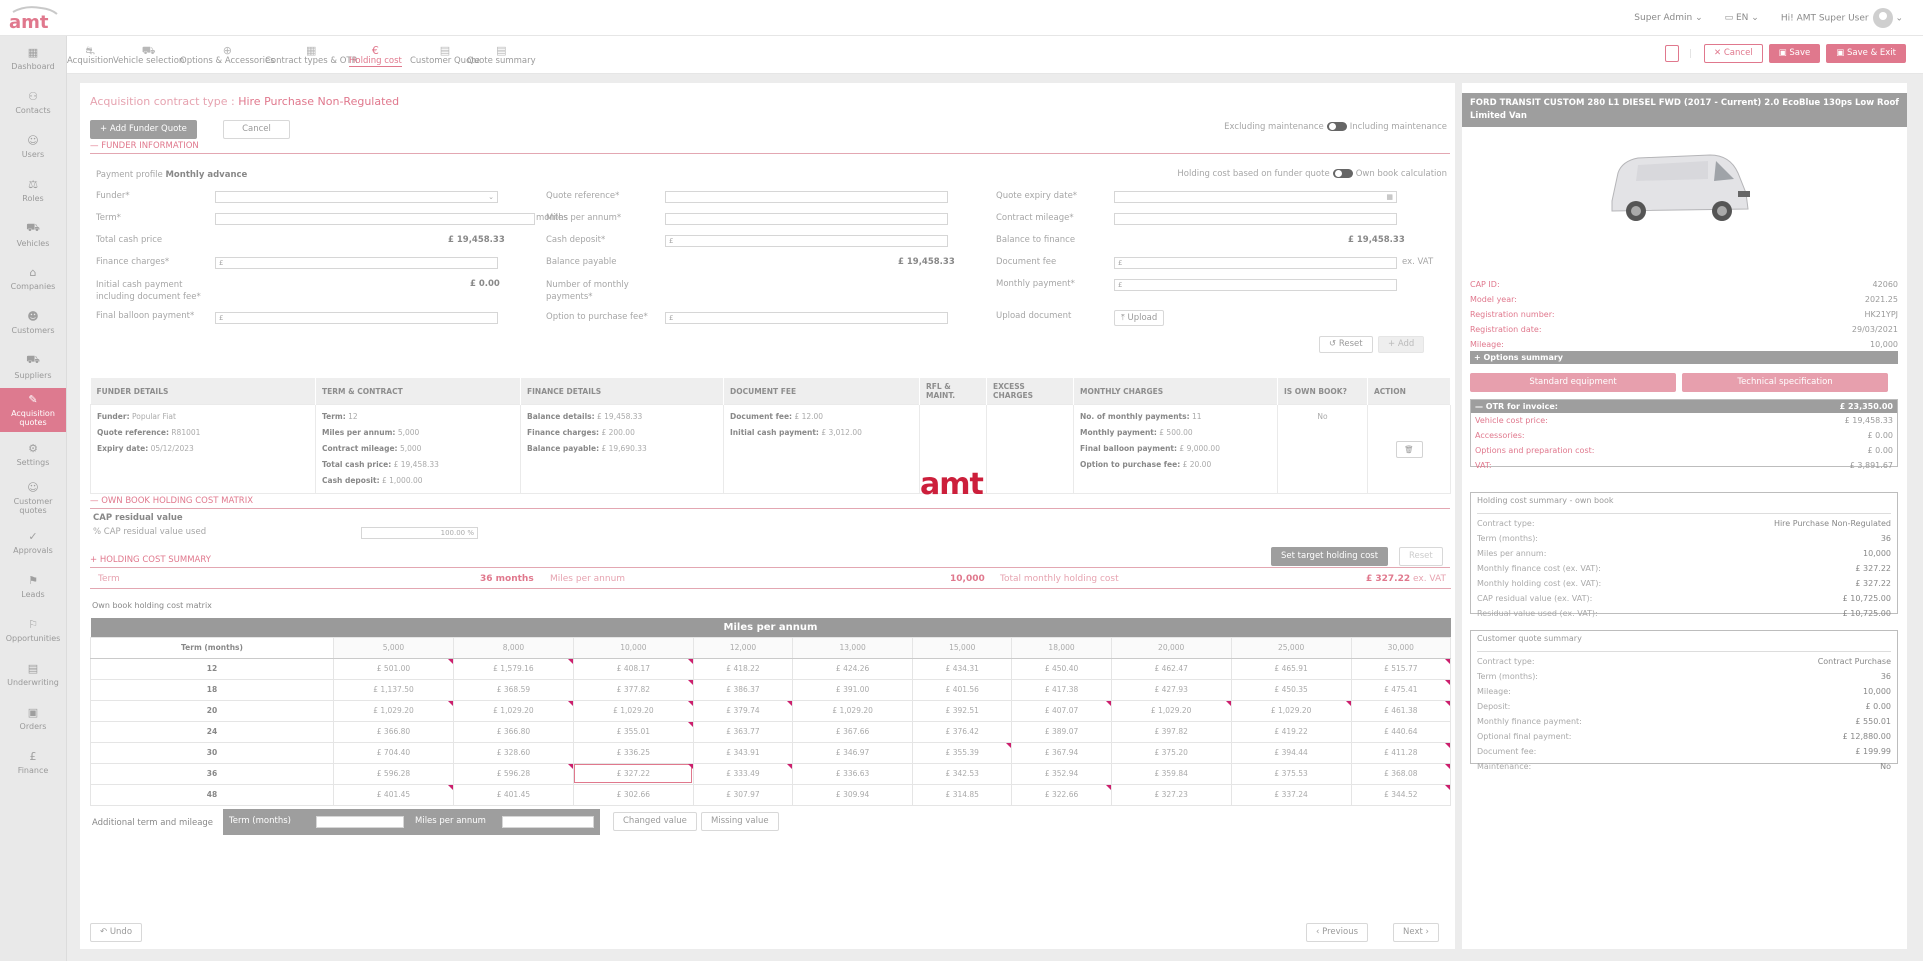 This screenshot has width=1923, height=961. Describe the element at coordinates (1291, 668) in the screenshot. I see `matrix-cell: £ 465.91` at that location.